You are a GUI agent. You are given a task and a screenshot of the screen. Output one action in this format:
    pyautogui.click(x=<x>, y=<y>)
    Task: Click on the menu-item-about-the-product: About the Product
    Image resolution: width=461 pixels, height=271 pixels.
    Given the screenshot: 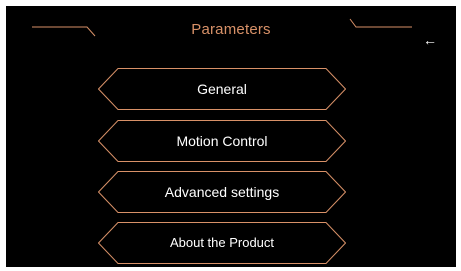 What is the action you would take?
    pyautogui.click(x=222, y=243)
    